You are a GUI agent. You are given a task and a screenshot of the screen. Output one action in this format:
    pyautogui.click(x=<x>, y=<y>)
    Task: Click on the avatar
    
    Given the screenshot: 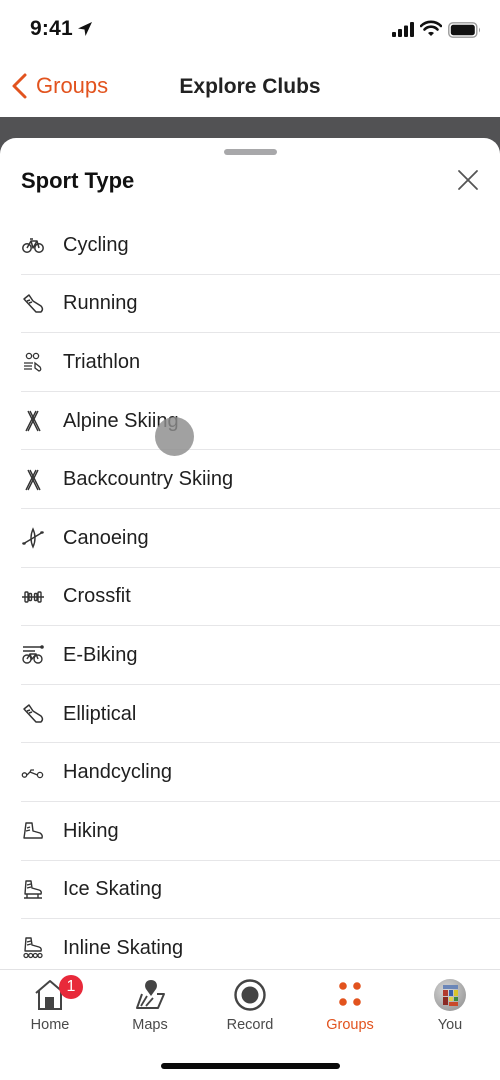 What is the action you would take?
    pyautogui.click(x=450, y=995)
    